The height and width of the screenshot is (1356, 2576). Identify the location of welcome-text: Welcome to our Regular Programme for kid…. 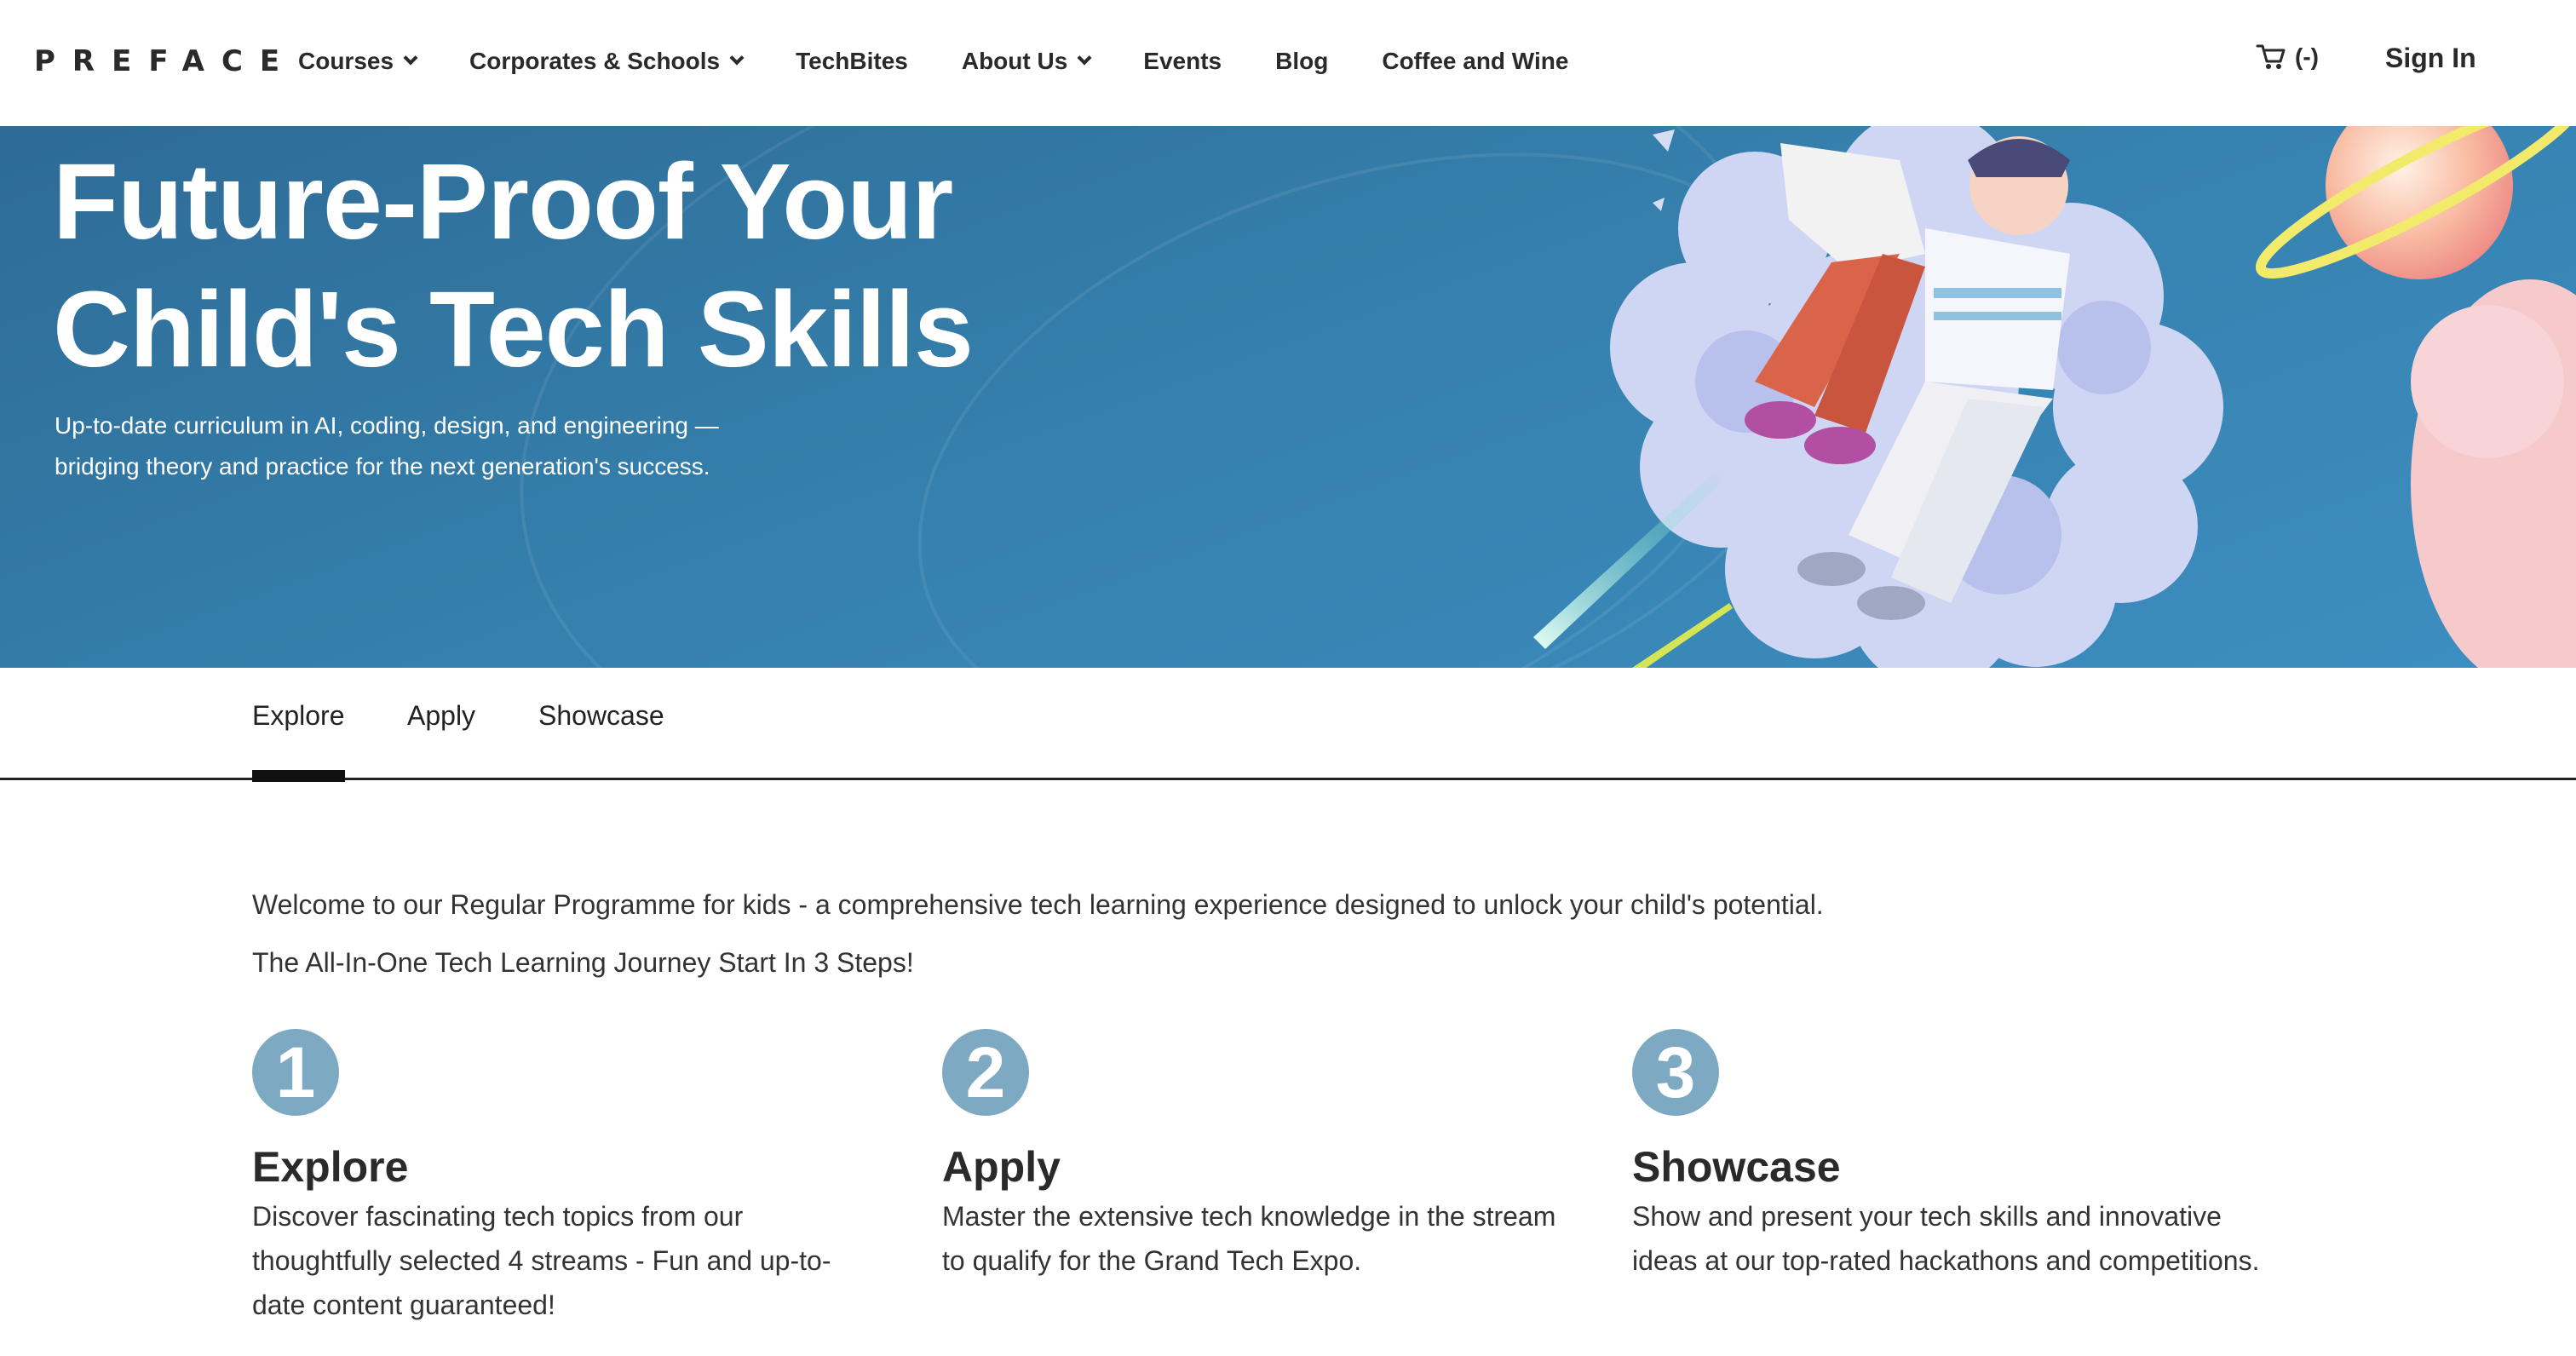
(1038, 904).